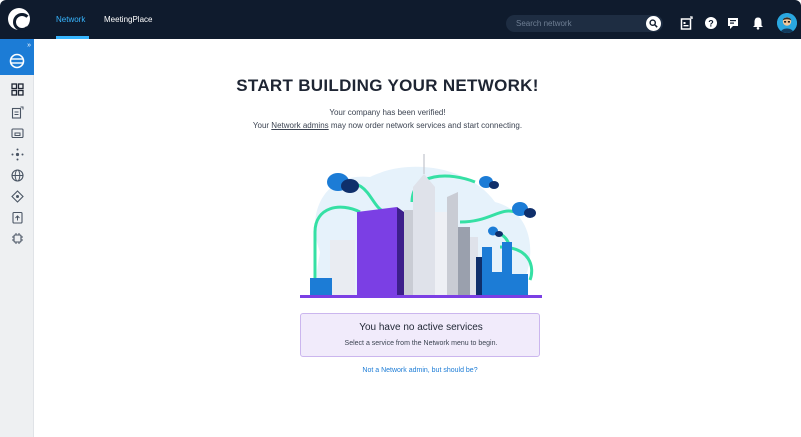  I want to click on search-input: Search network, so click(584, 23).